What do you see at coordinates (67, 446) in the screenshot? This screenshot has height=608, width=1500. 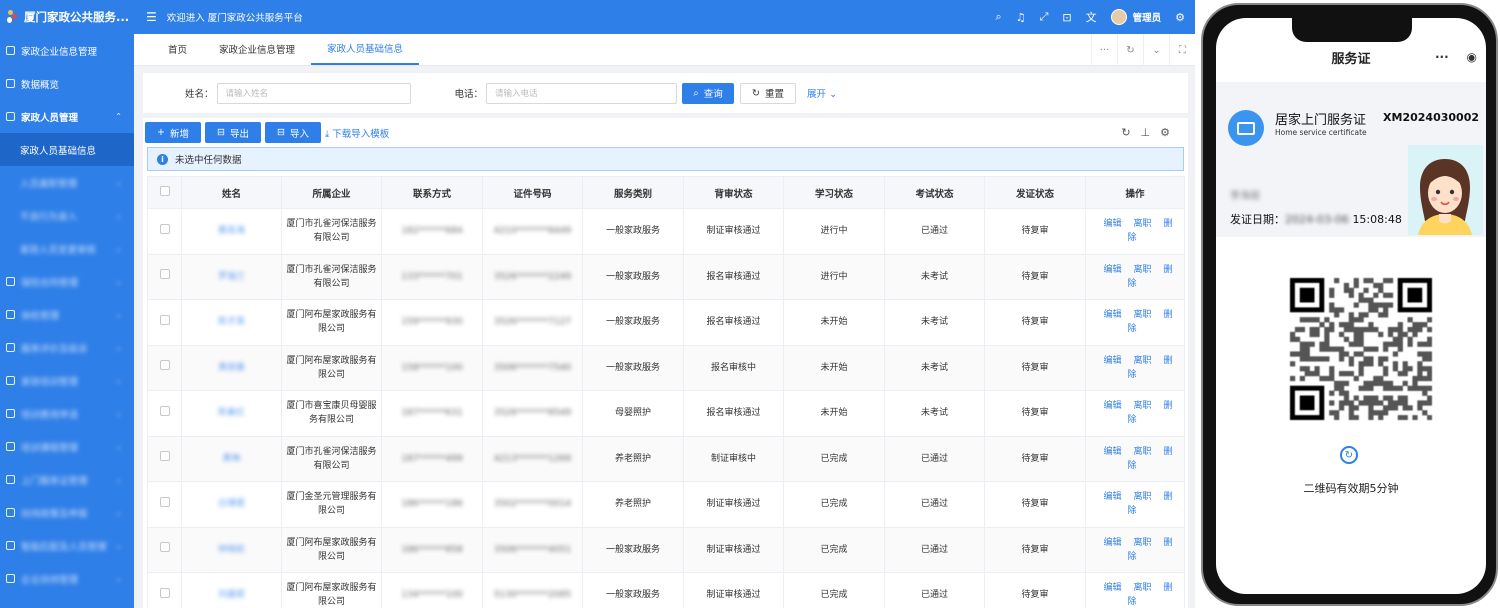 I see `sidebar-item-12: 培训课程管理 ⌄` at bounding box center [67, 446].